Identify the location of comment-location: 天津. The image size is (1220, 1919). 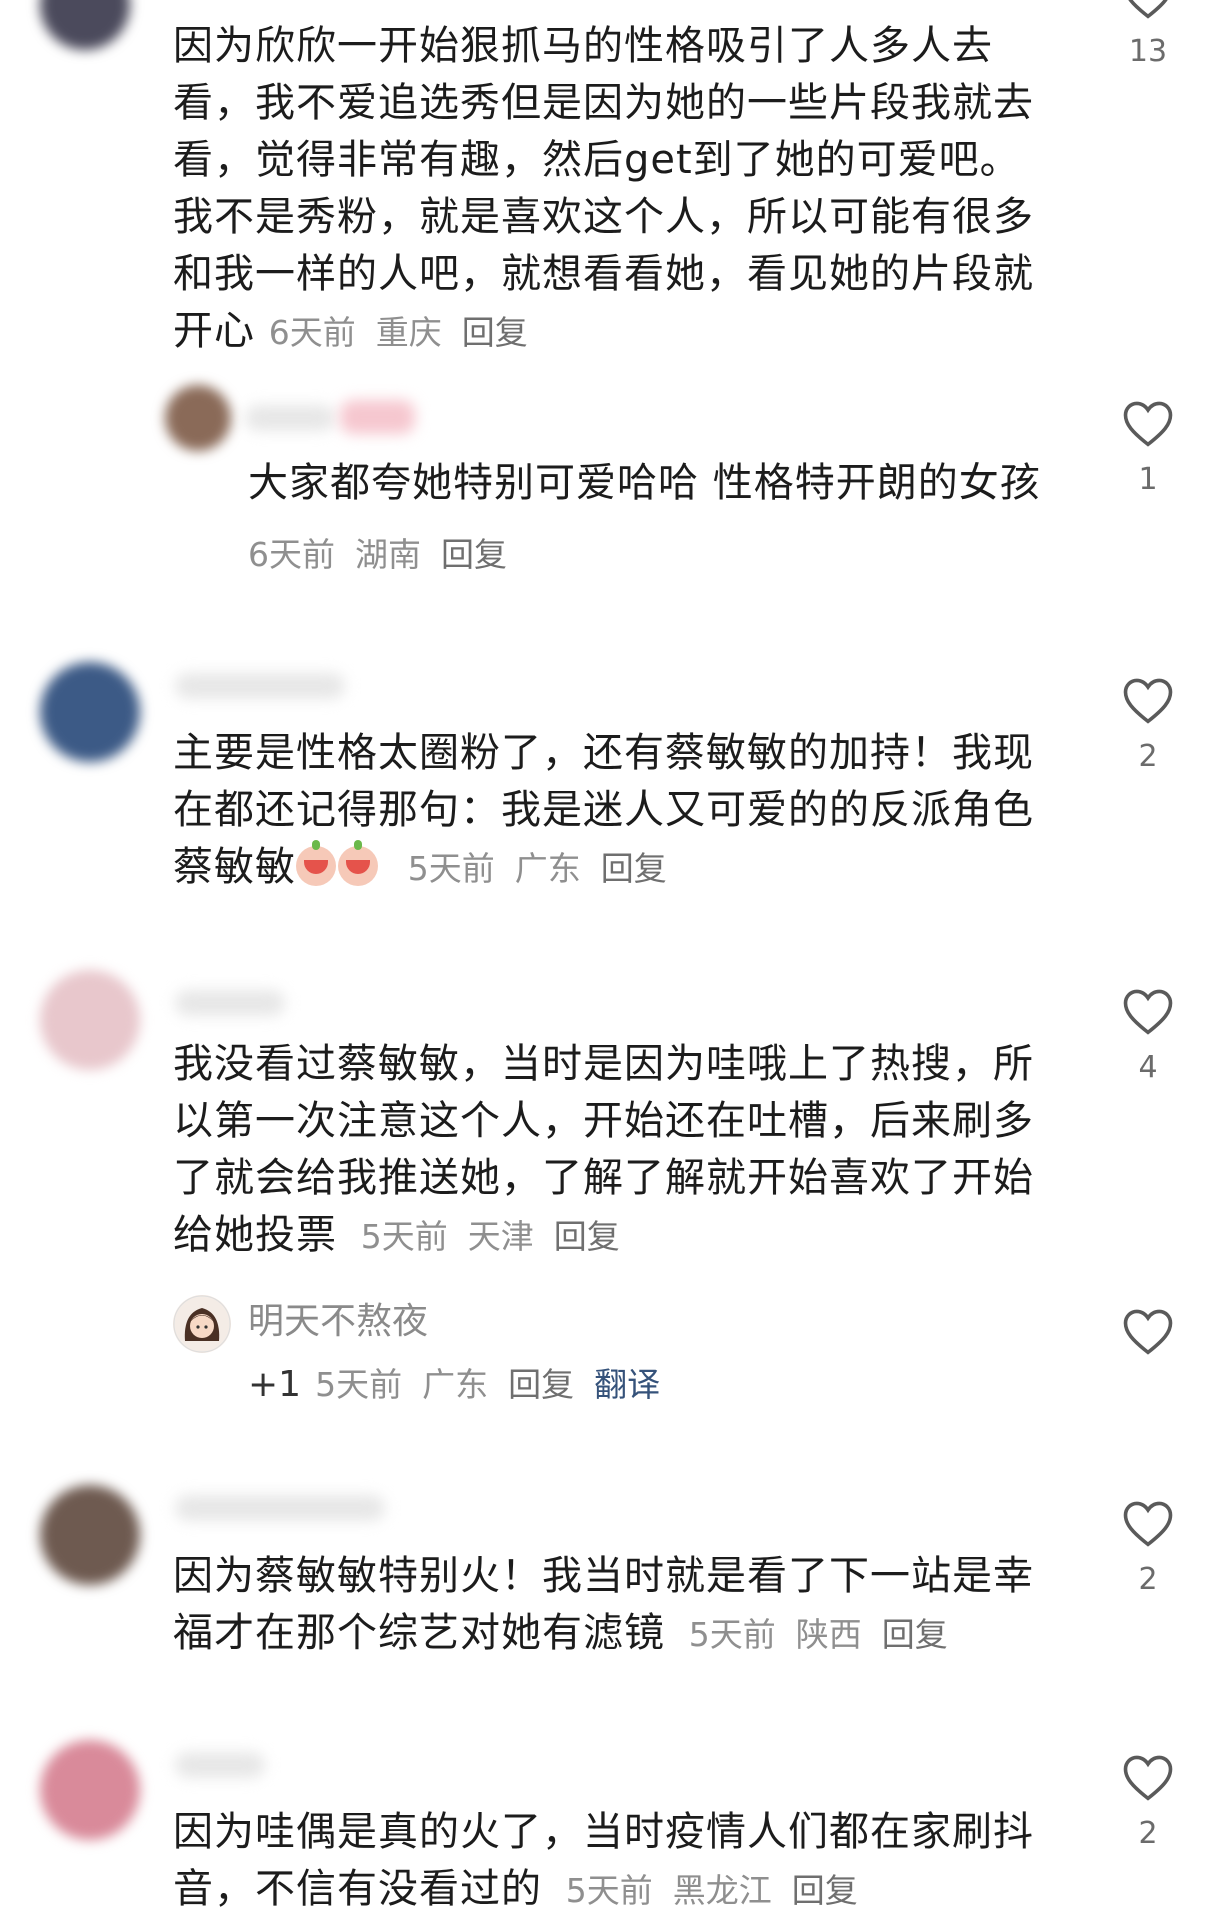
(500, 1236).